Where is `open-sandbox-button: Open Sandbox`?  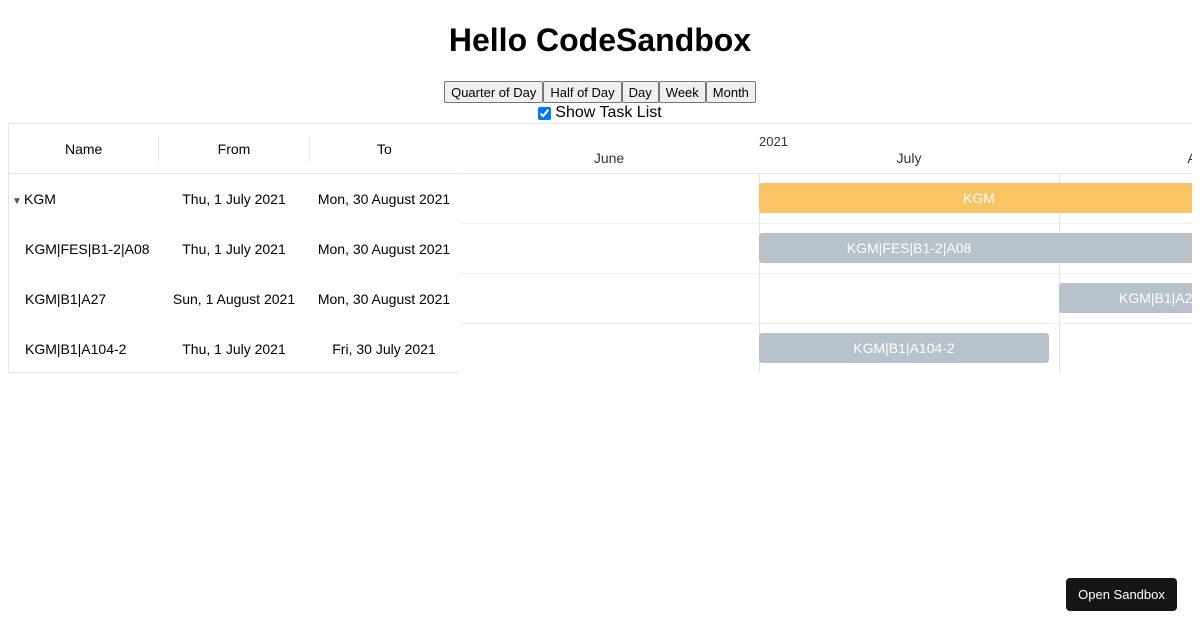 open-sandbox-button: Open Sandbox is located at coordinates (1121, 594).